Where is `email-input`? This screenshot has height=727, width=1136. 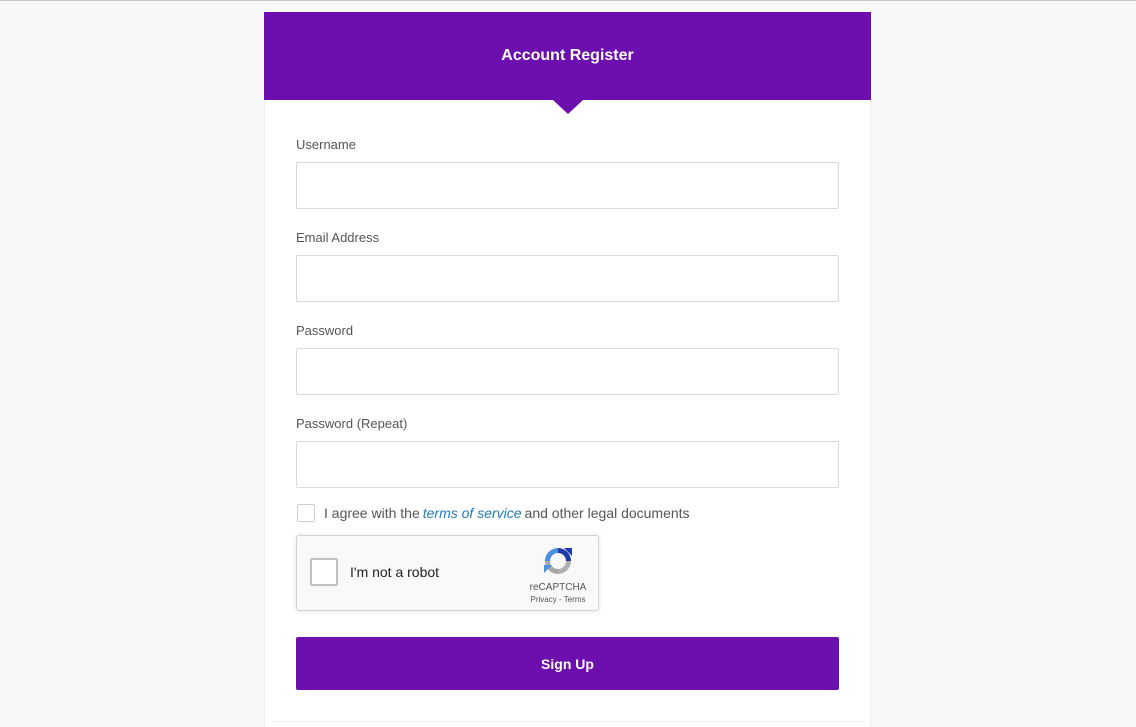
email-input is located at coordinates (567, 278).